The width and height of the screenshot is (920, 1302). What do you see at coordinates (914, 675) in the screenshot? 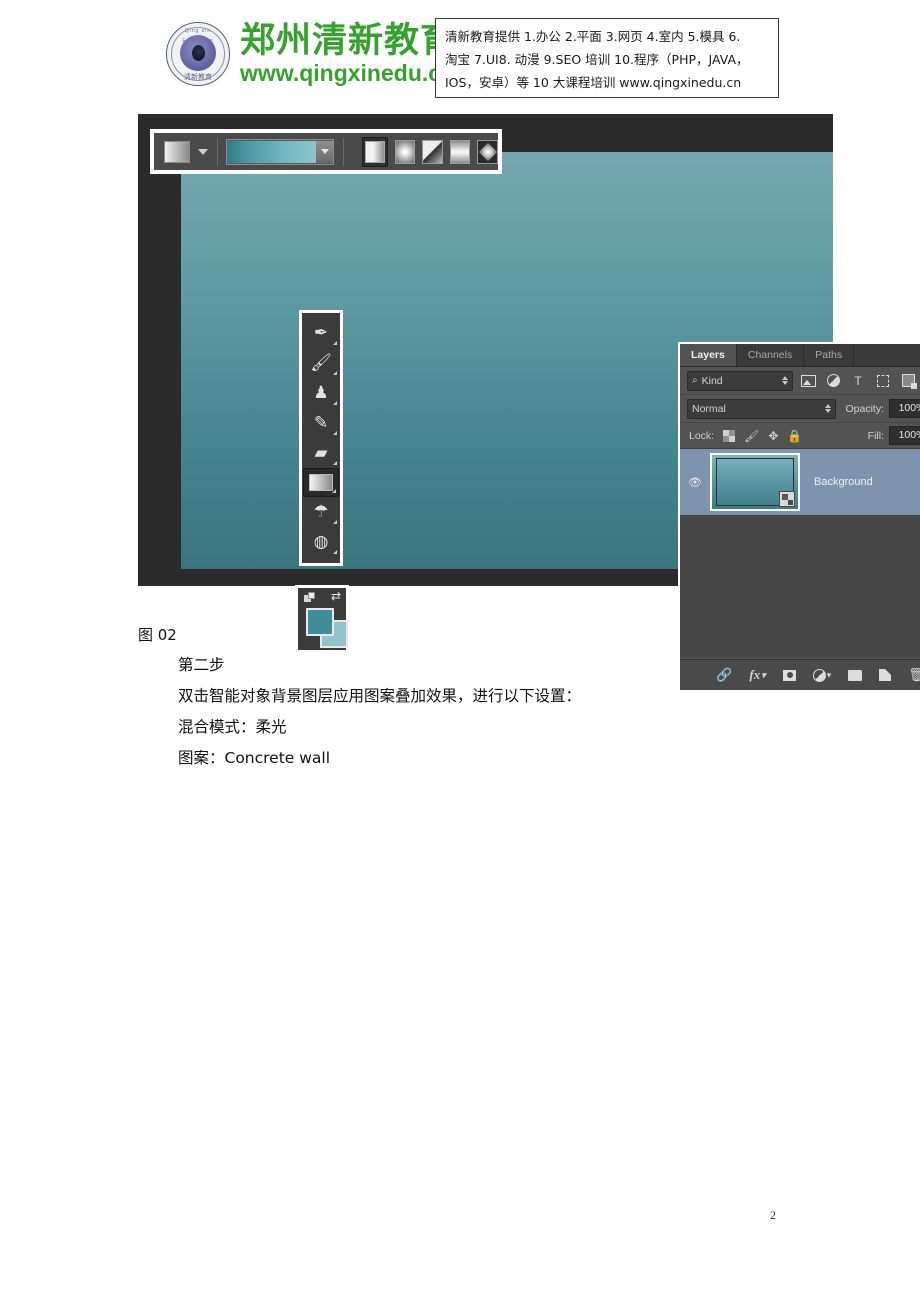
I see `delete-layer-button: 🗑` at bounding box center [914, 675].